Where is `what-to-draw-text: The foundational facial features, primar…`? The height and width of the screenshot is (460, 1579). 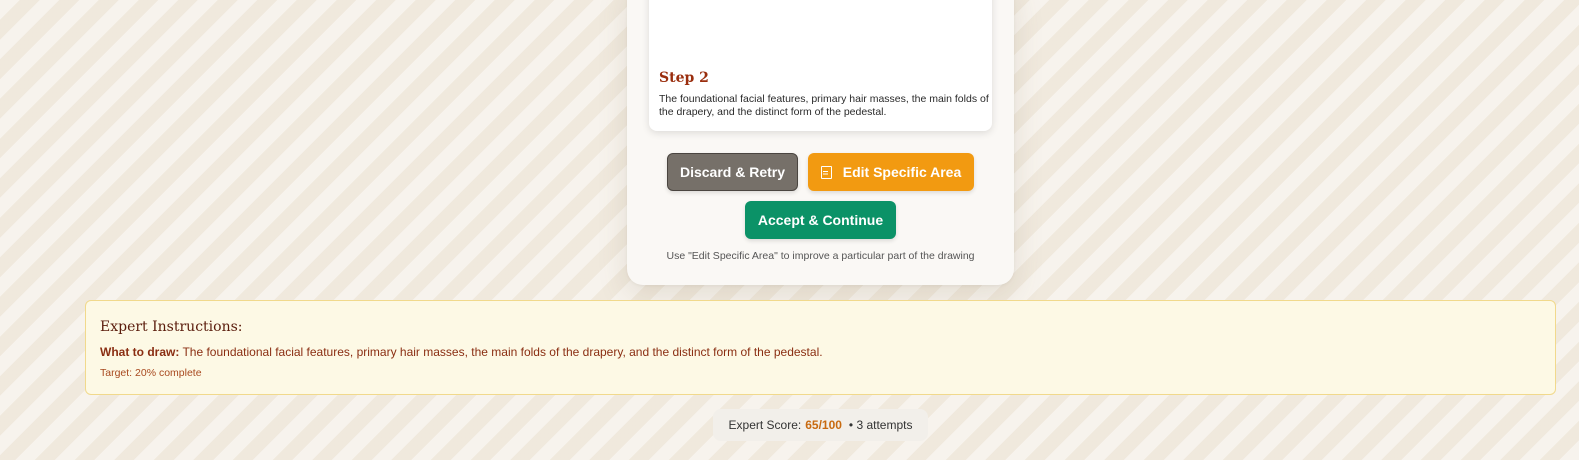 what-to-draw-text: The foundational facial features, primar… is located at coordinates (502, 352).